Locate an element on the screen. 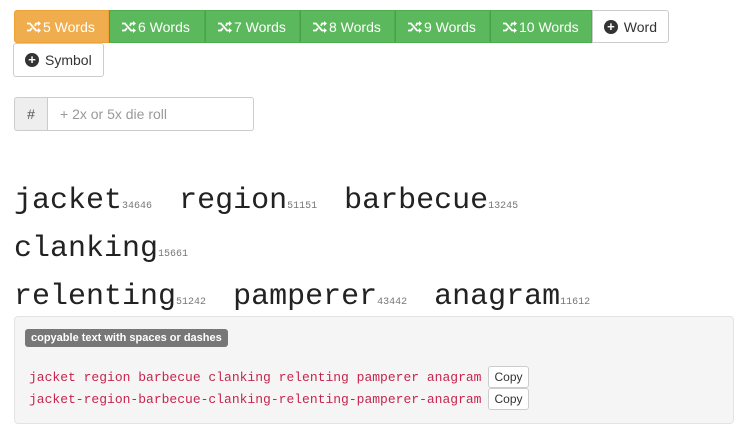 The height and width of the screenshot is (430, 748). dice-roll-number: 11612 is located at coordinates (575, 302).